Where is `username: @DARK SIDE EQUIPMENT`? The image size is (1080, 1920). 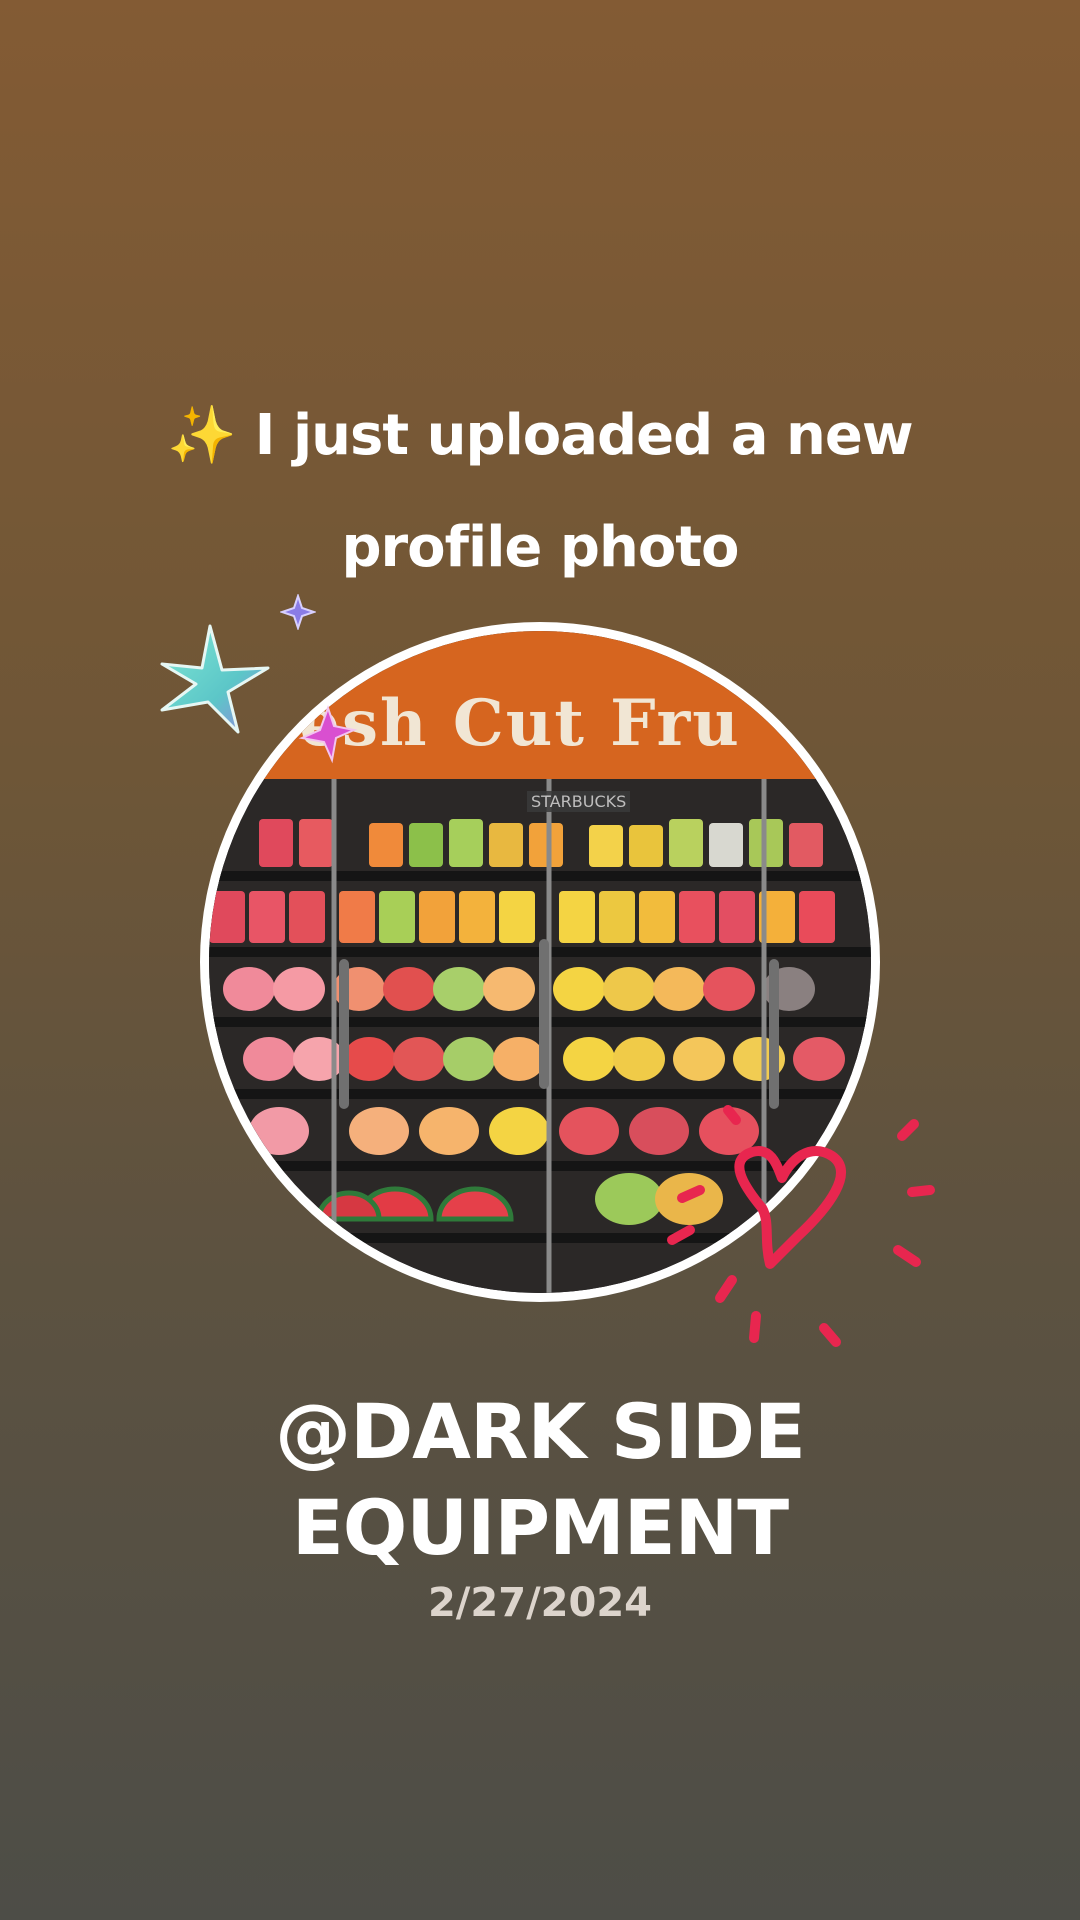 username: @DARK SIDE EQUIPMENT is located at coordinates (540, 1480).